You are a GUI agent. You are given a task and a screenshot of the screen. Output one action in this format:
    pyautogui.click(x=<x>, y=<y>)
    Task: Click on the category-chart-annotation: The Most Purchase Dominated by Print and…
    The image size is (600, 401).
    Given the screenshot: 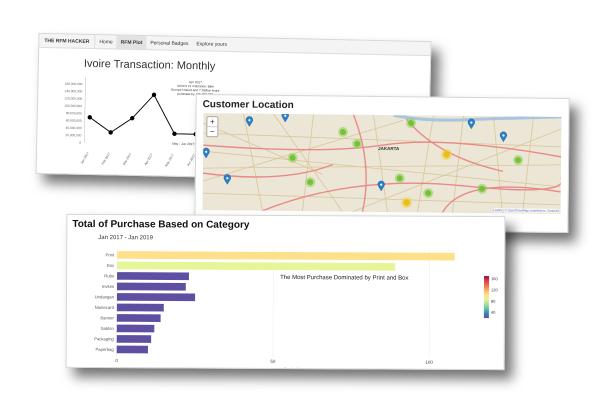 What is the action you would take?
    pyautogui.click(x=344, y=278)
    